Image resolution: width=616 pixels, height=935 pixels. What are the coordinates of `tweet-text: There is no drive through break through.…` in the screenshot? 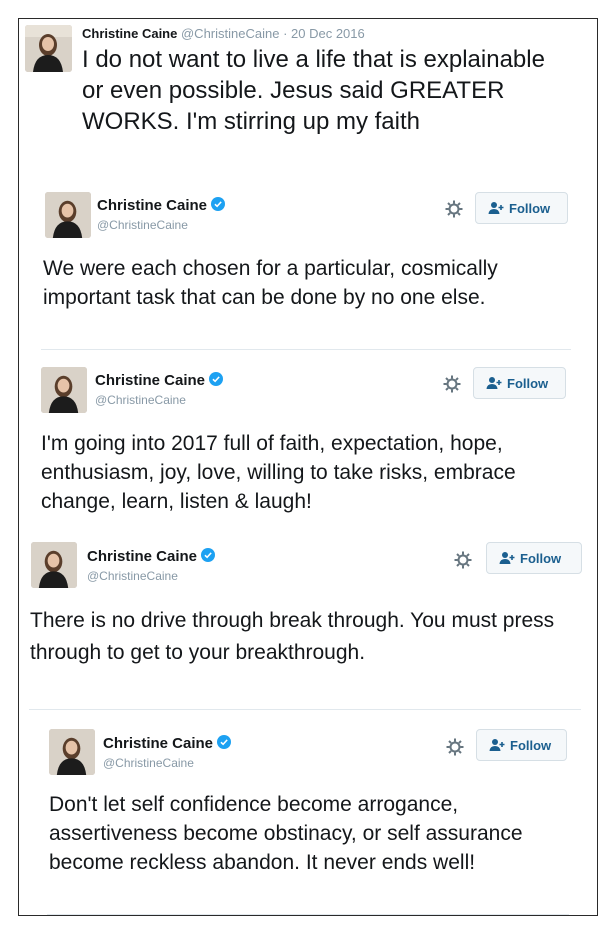 It's located at (292, 636).